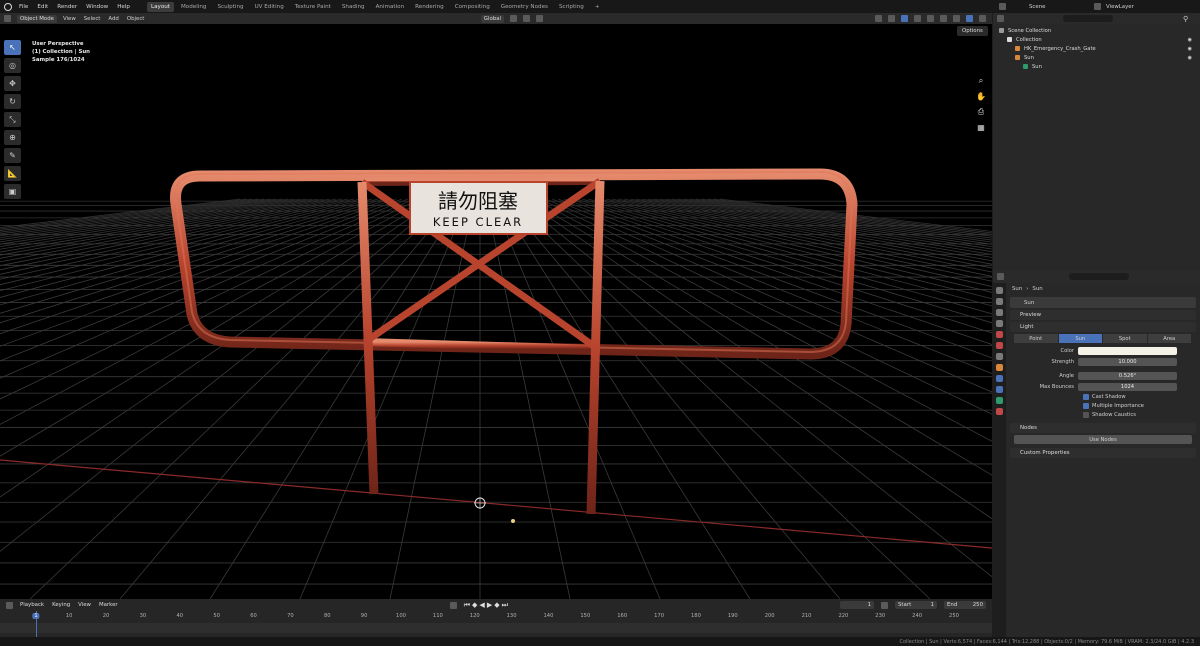 This screenshot has width=1200, height=646. What do you see at coordinates (12, 137) in the screenshot?
I see `transform-tool-icon: ⊕` at bounding box center [12, 137].